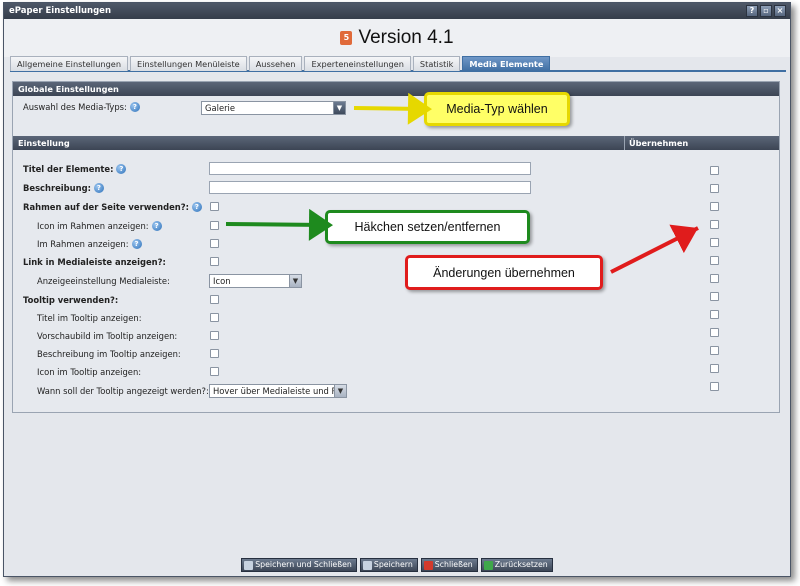 The width and height of the screenshot is (800, 586). Describe the element at coordinates (714, 386) in the screenshot. I see `apply-tooltip-when-checkbox` at that location.